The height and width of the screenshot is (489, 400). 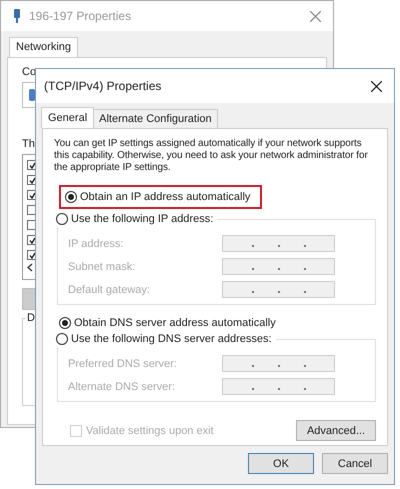 What do you see at coordinates (169, 322) in the screenshot?
I see `radio-button: Obtain DNS server address automatically` at bounding box center [169, 322].